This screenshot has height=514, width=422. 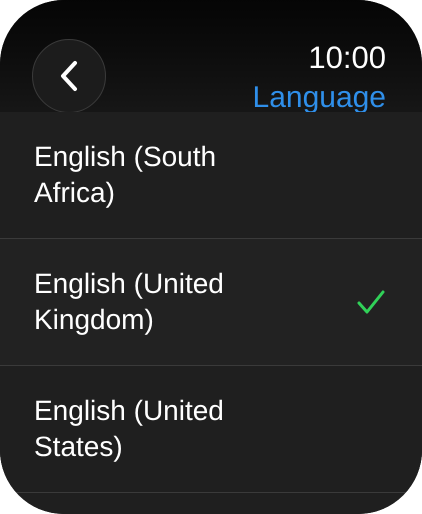 I want to click on screen-title: Language, so click(x=319, y=98).